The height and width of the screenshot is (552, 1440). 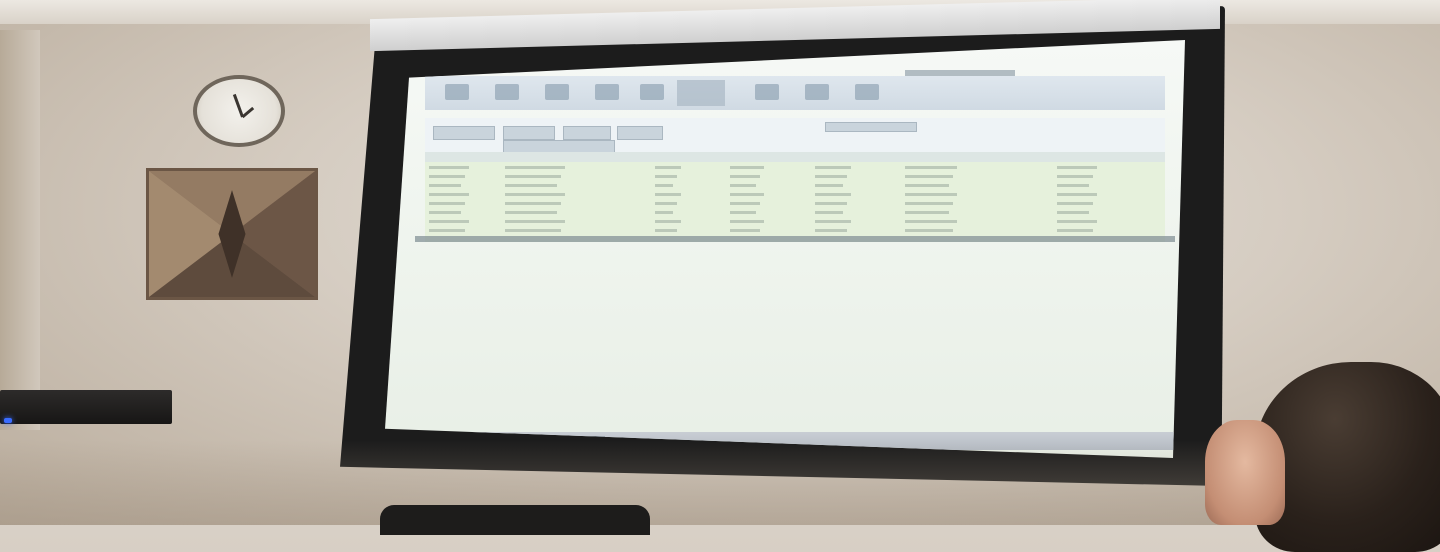 I want to click on grid-selected-row, so click(x=795, y=239).